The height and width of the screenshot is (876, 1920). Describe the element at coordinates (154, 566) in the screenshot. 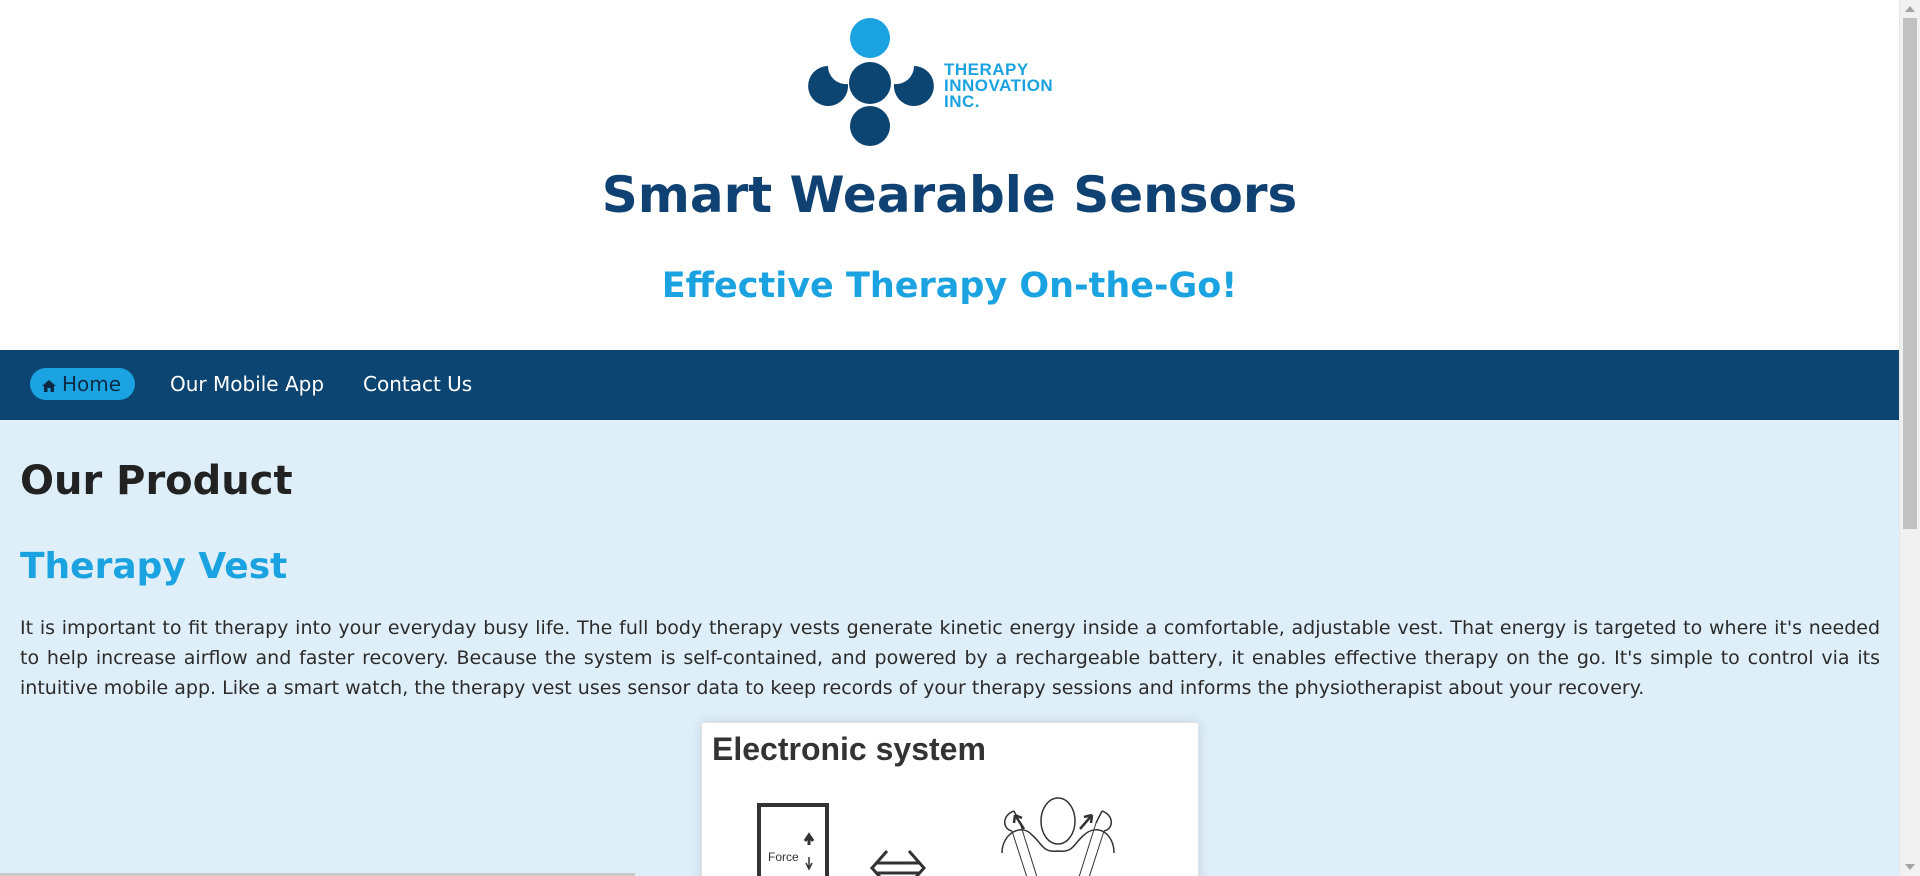

I see `product-heading: Therapy Vest` at that location.